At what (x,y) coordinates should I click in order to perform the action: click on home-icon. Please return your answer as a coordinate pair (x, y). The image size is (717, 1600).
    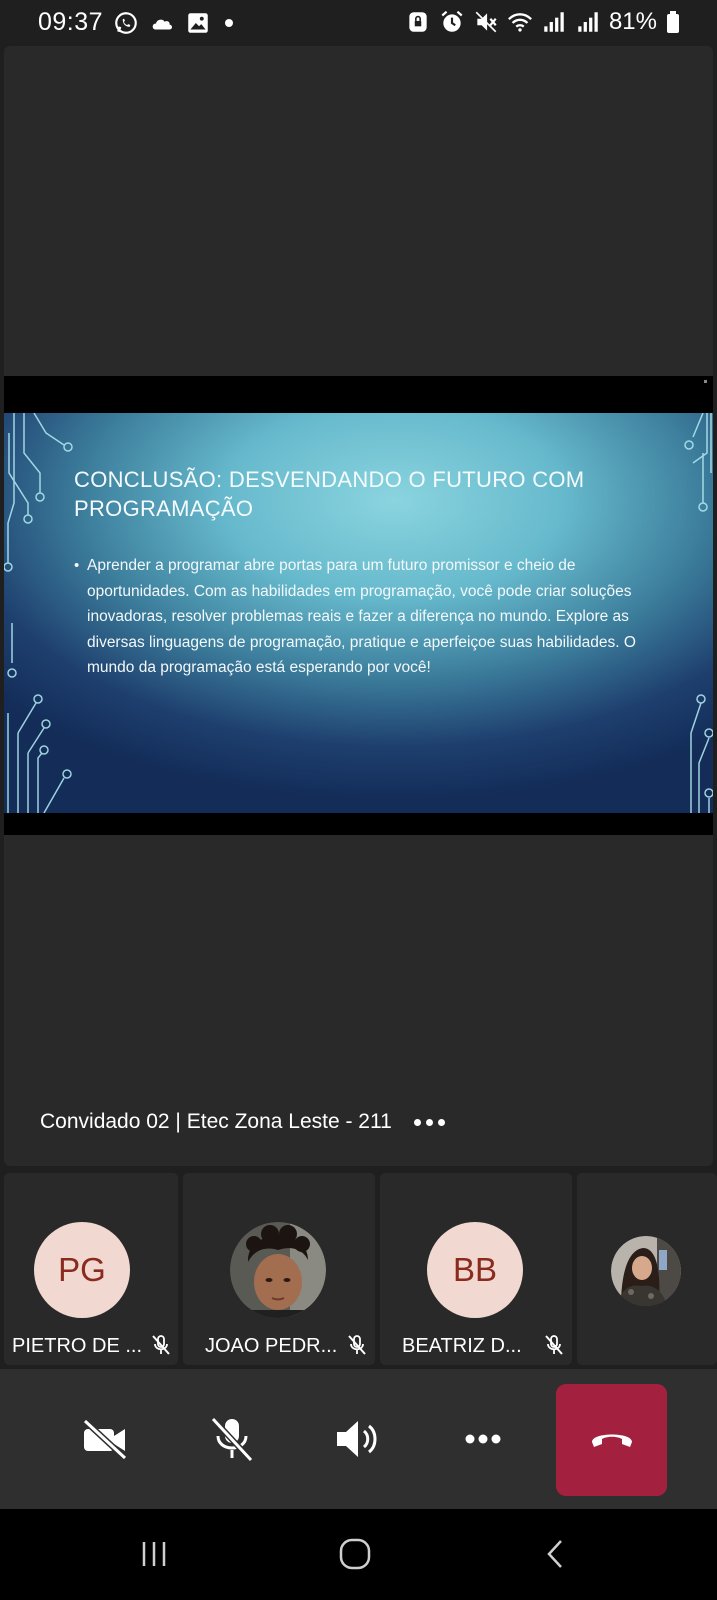
    Looking at the image, I should click on (355, 1554).